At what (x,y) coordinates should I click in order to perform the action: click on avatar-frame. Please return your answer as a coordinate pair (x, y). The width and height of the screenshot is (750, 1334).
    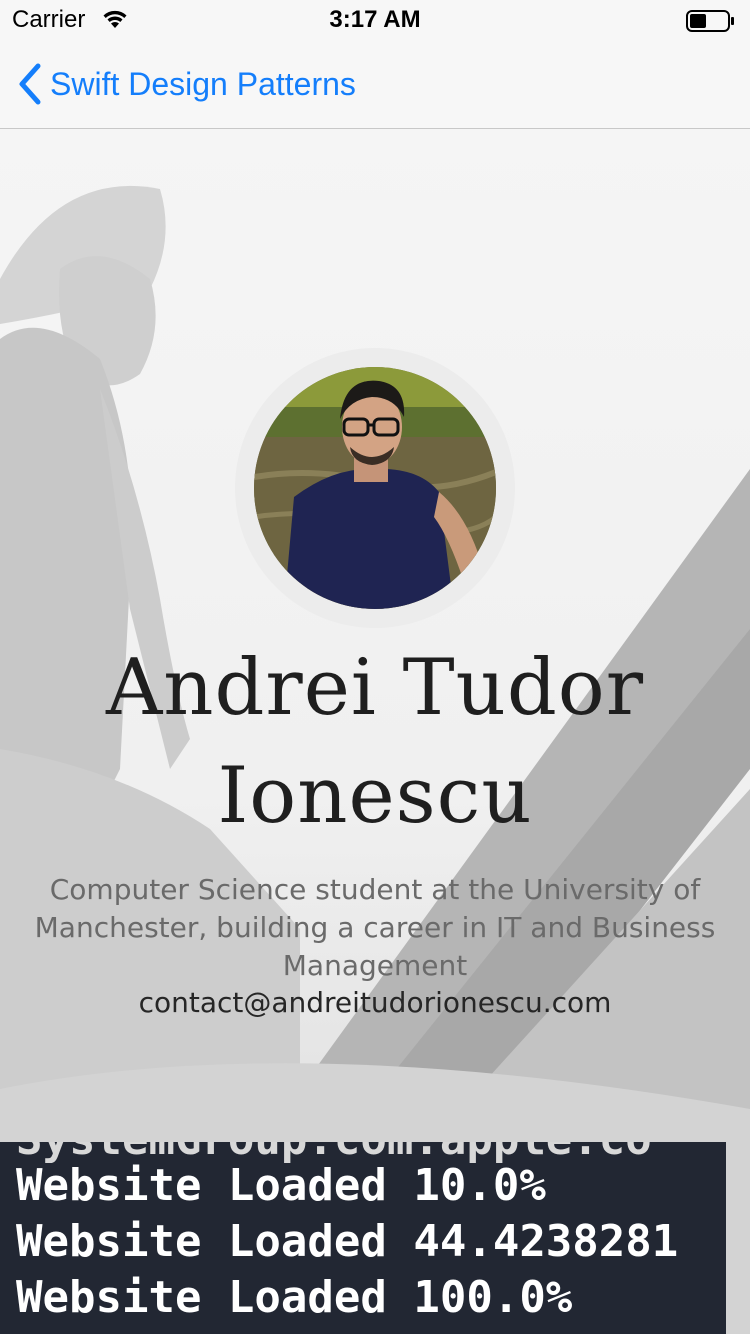
    Looking at the image, I should click on (375, 488).